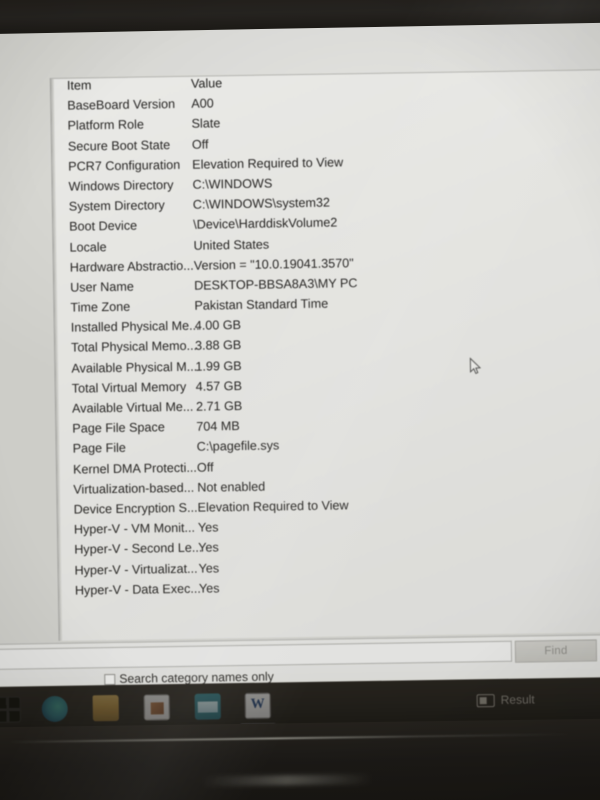 Image resolution: width=600 pixels, height=800 pixels. Describe the element at coordinates (517, 699) in the screenshot. I see `result-status-label: Result` at that location.